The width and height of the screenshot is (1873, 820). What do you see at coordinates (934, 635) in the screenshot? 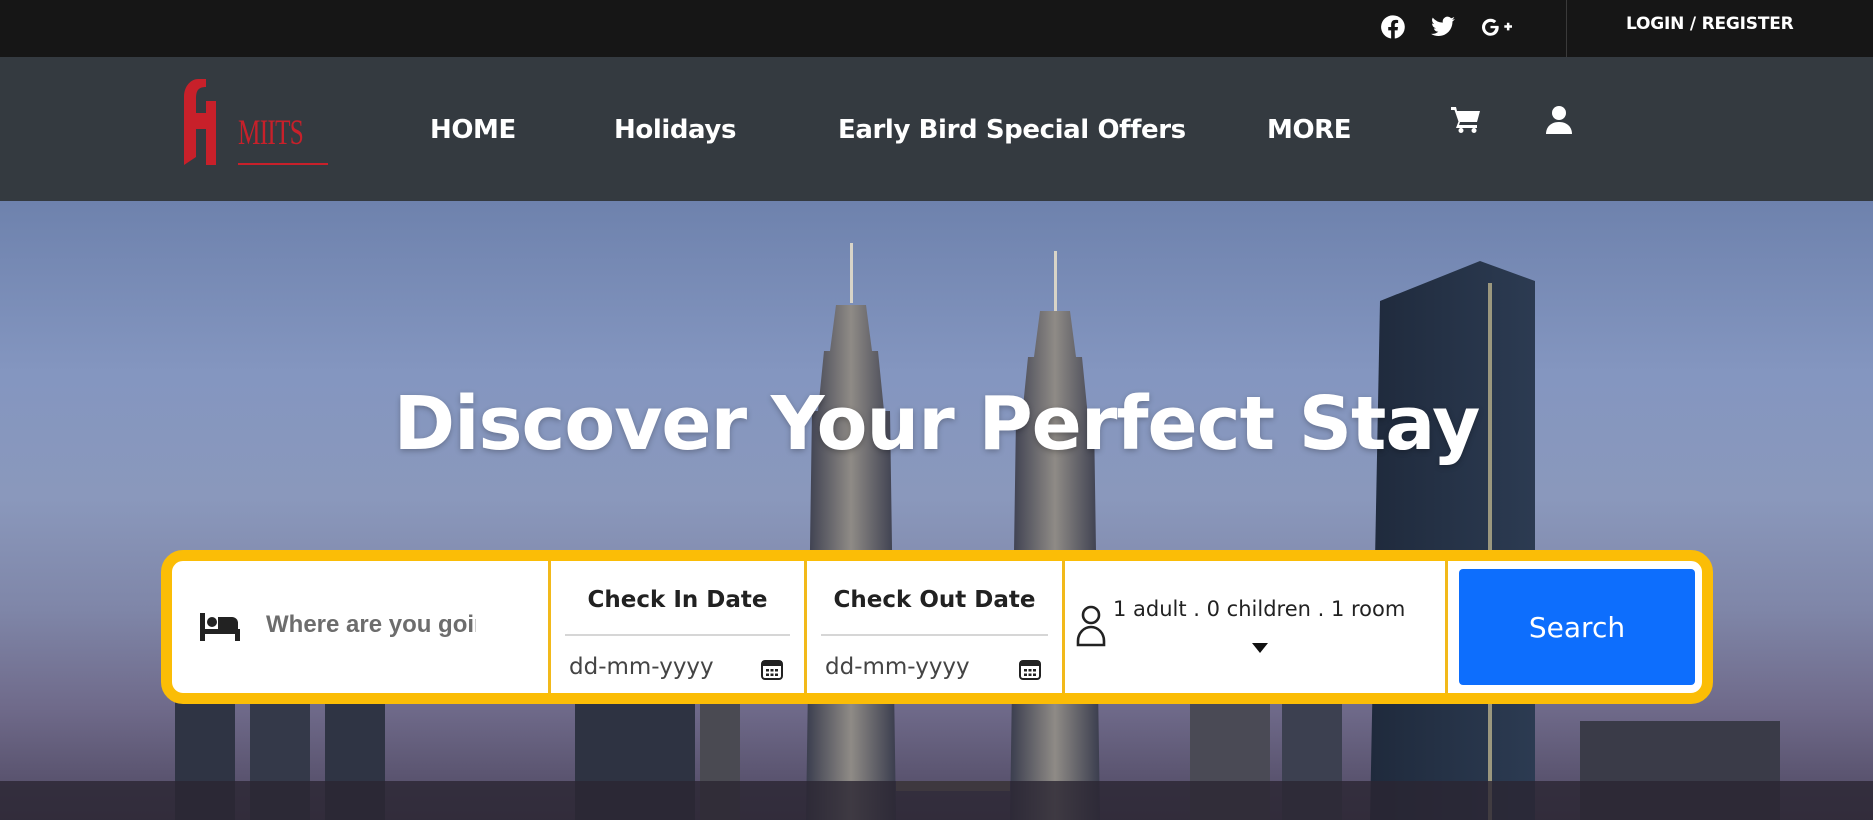
I see `check-out-divider` at bounding box center [934, 635].